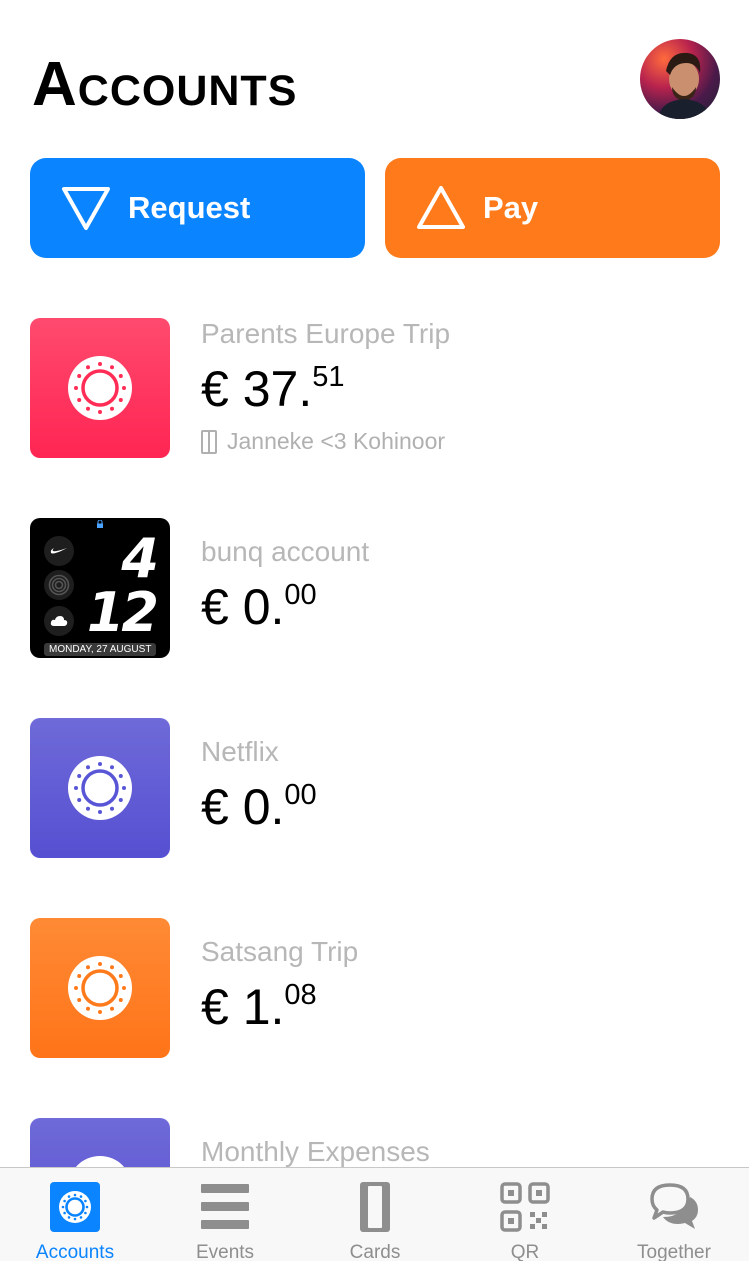 This screenshot has width=749, height=1261. Describe the element at coordinates (59, 551) in the screenshot. I see `nike-icon` at that location.